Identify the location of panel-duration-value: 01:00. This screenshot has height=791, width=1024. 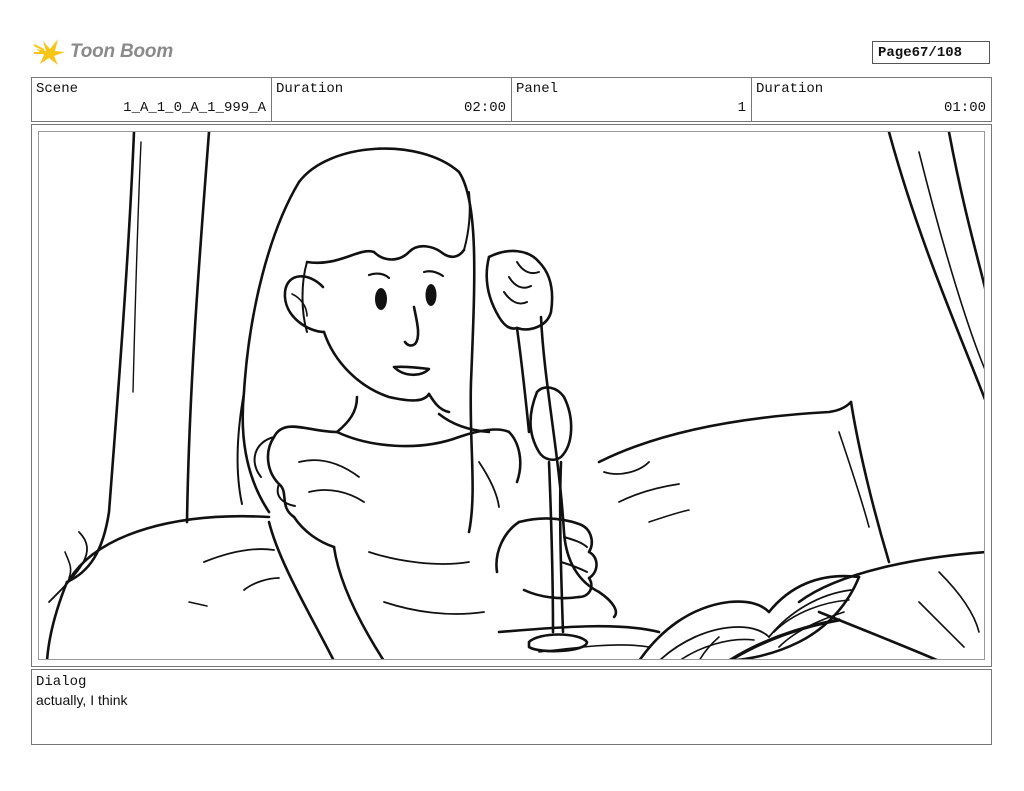
(964, 108).